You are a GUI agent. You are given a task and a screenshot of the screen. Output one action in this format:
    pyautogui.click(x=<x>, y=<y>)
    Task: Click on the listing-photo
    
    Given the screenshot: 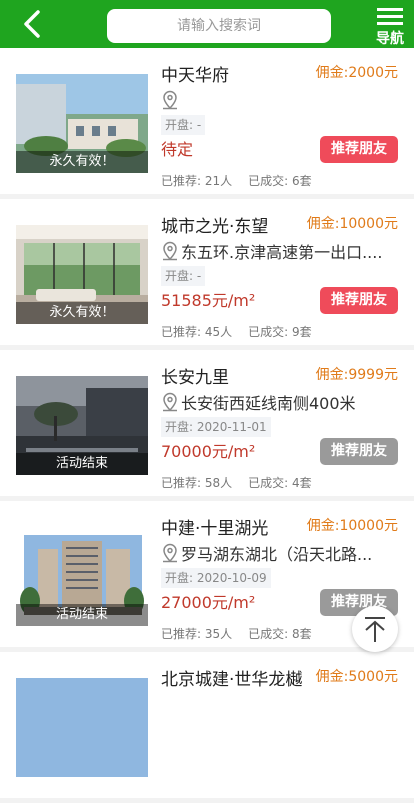 What is the action you would take?
    pyautogui.click(x=82, y=727)
    